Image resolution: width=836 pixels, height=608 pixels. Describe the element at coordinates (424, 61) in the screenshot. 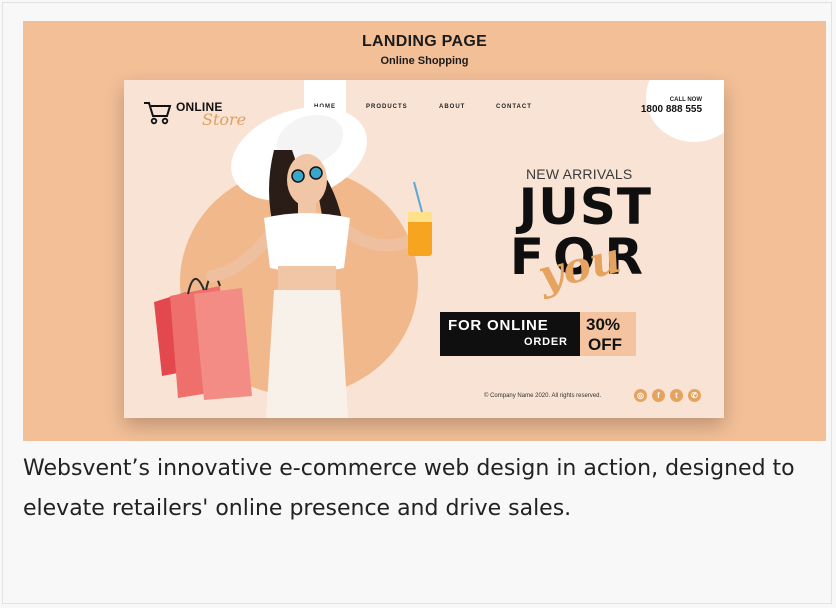

I see `hero-subtitle: Online Shopping` at that location.